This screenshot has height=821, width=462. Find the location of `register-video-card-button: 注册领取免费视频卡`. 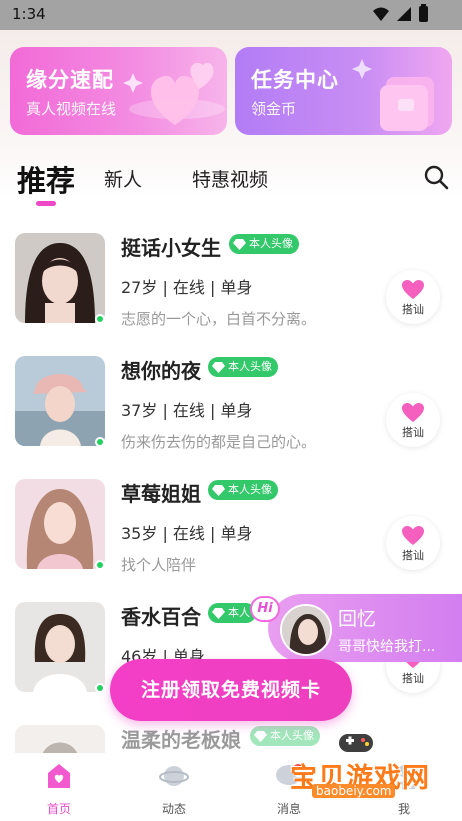

register-video-card-button: 注册领取免费视频卡 is located at coordinates (231, 690).